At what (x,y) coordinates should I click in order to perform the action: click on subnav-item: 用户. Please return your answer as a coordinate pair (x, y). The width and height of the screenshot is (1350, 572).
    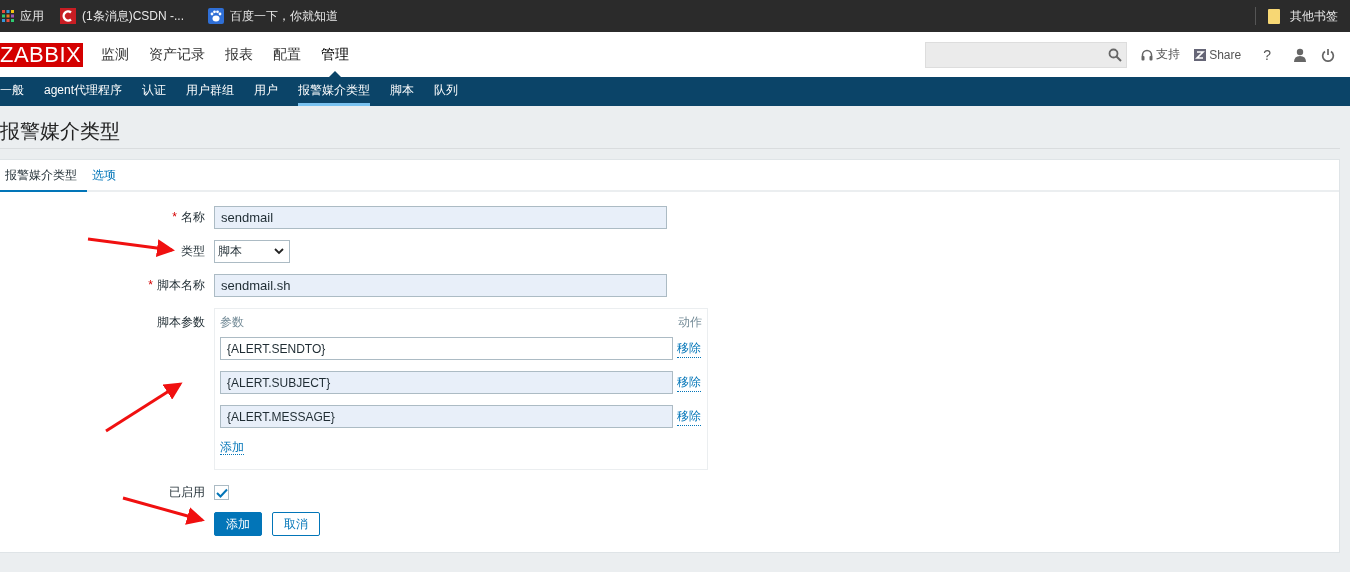
    Looking at the image, I should click on (266, 91).